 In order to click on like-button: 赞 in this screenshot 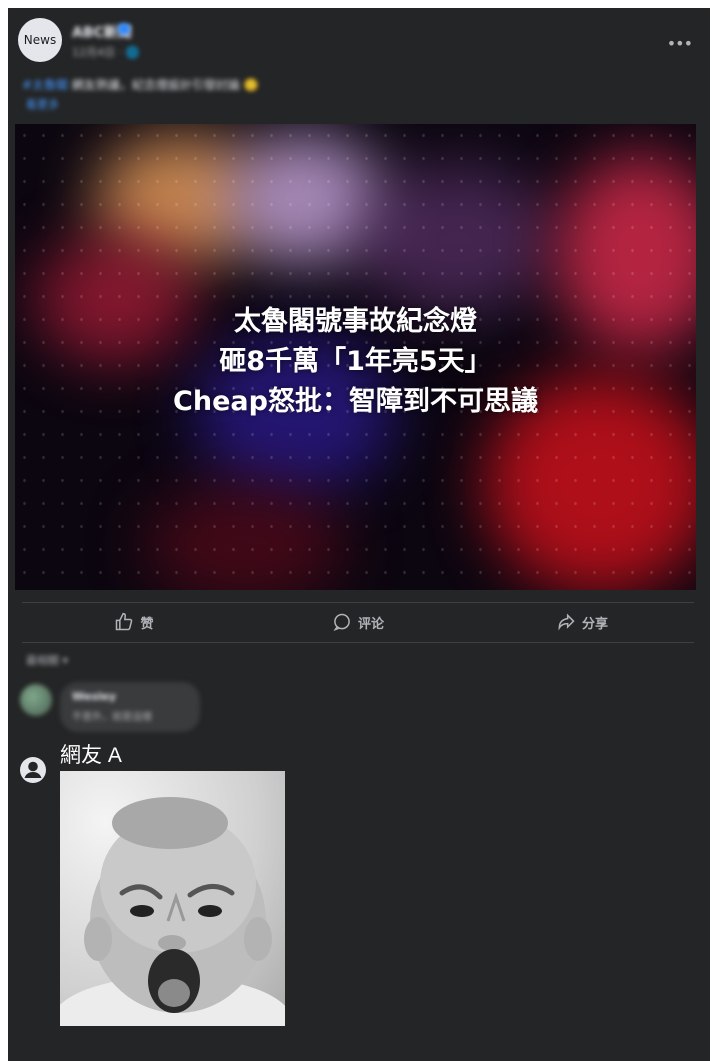, I will do `click(134, 622)`.